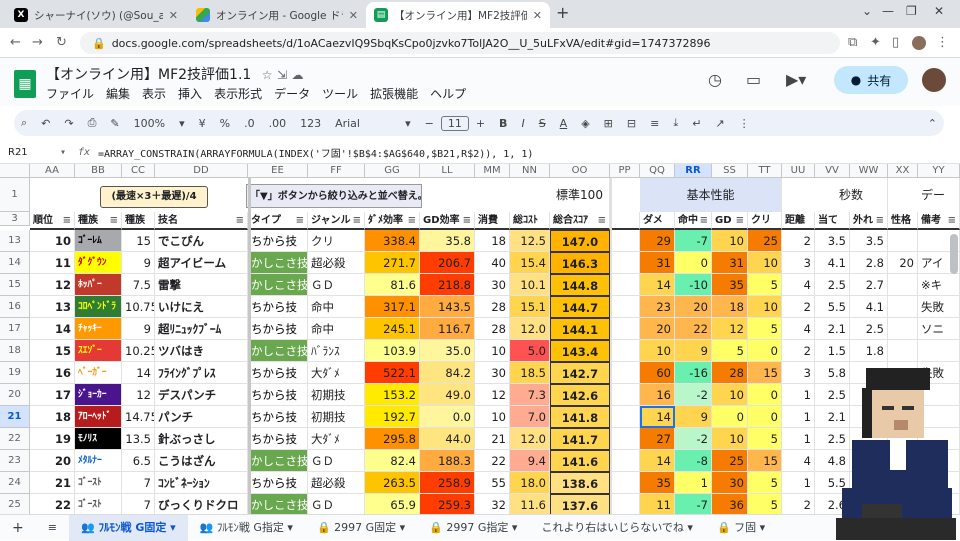  What do you see at coordinates (911, 11) in the screenshot?
I see `restore-icon: ❐` at bounding box center [911, 11].